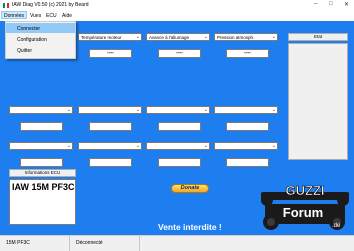  I want to click on sensor-select-5: ⌄, so click(41, 110).